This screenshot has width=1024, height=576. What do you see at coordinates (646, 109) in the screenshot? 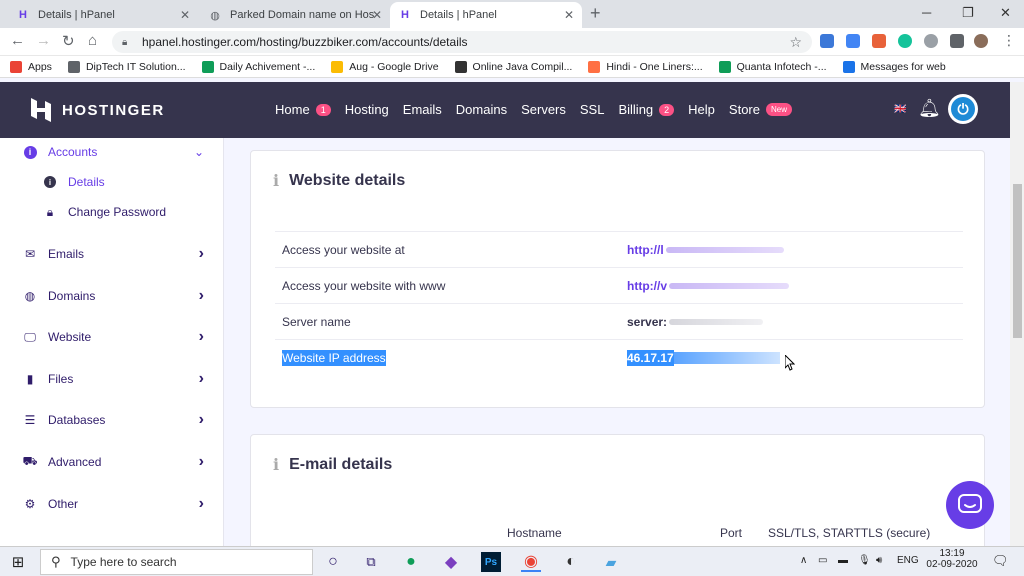
I see `nav-billing: Billing 2` at bounding box center [646, 109].